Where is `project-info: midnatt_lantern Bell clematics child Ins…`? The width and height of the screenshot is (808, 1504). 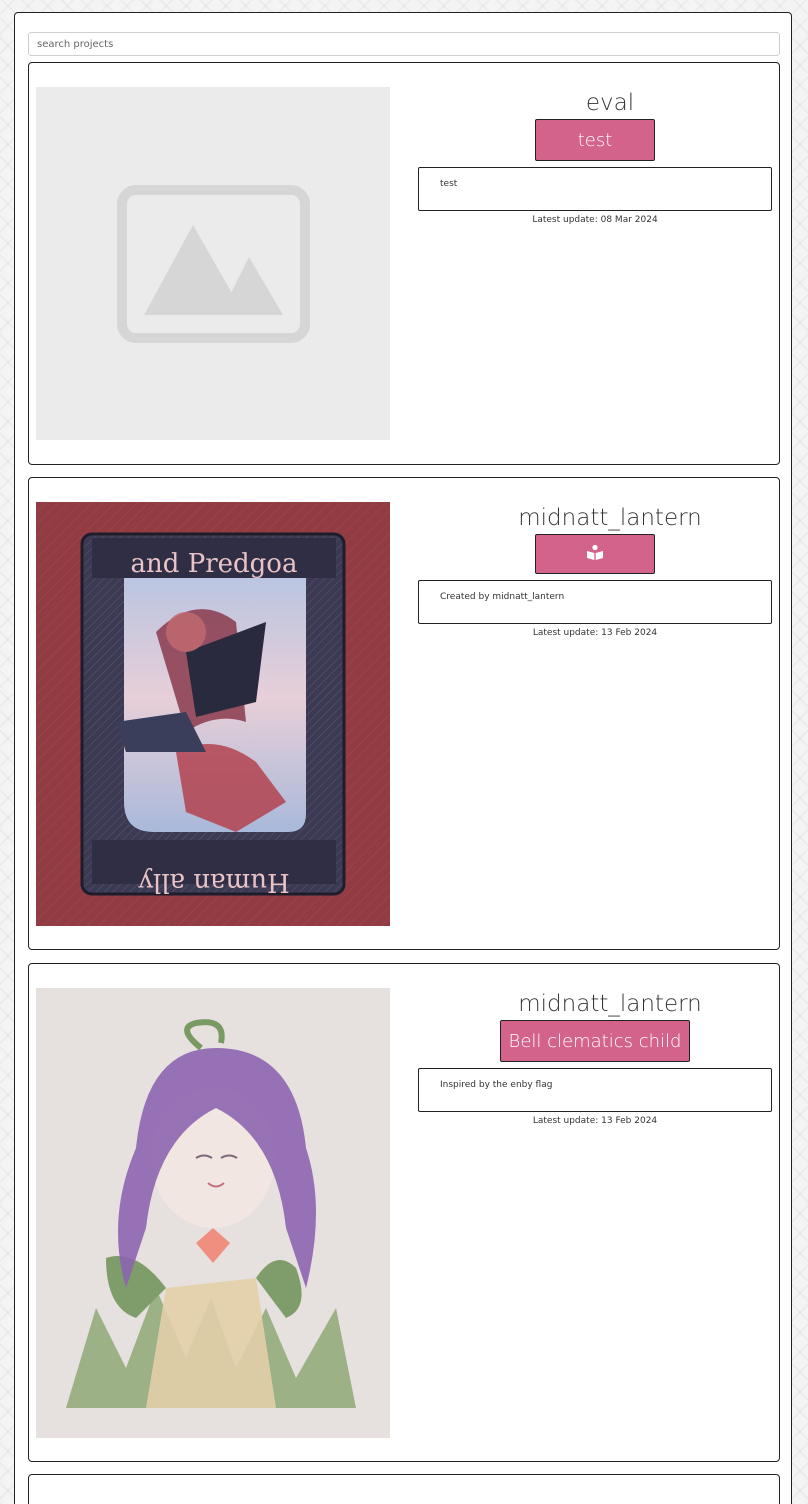
project-info: midnatt_lantern Bell clematics child Ins… is located at coordinates (595, 1057).